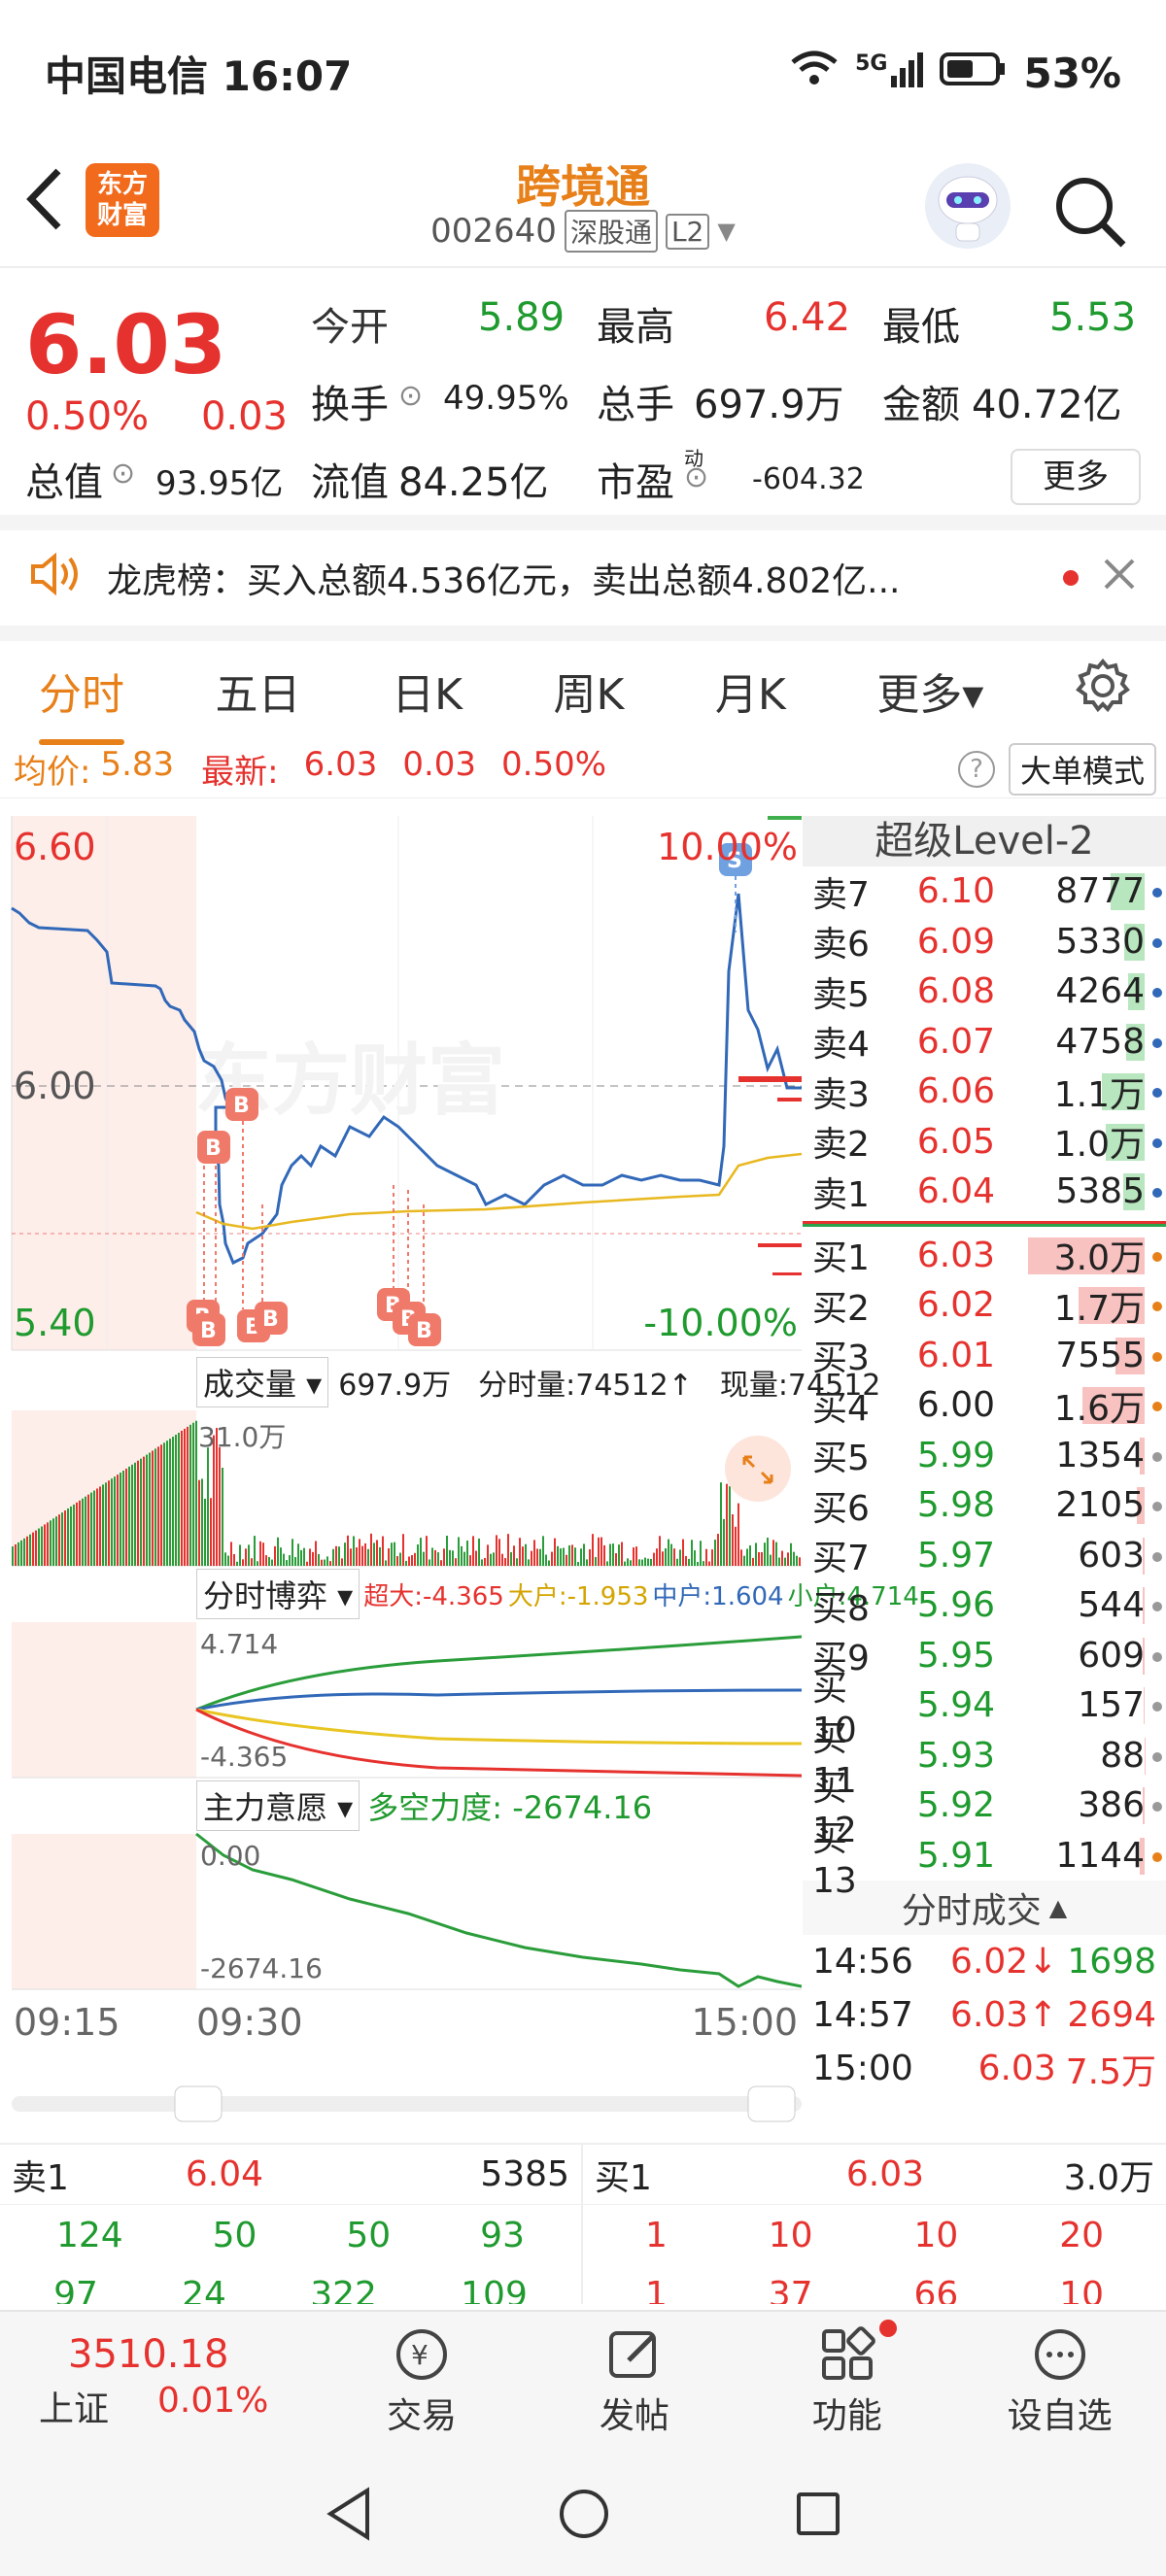  I want to click on unread-dot, so click(1071, 578).